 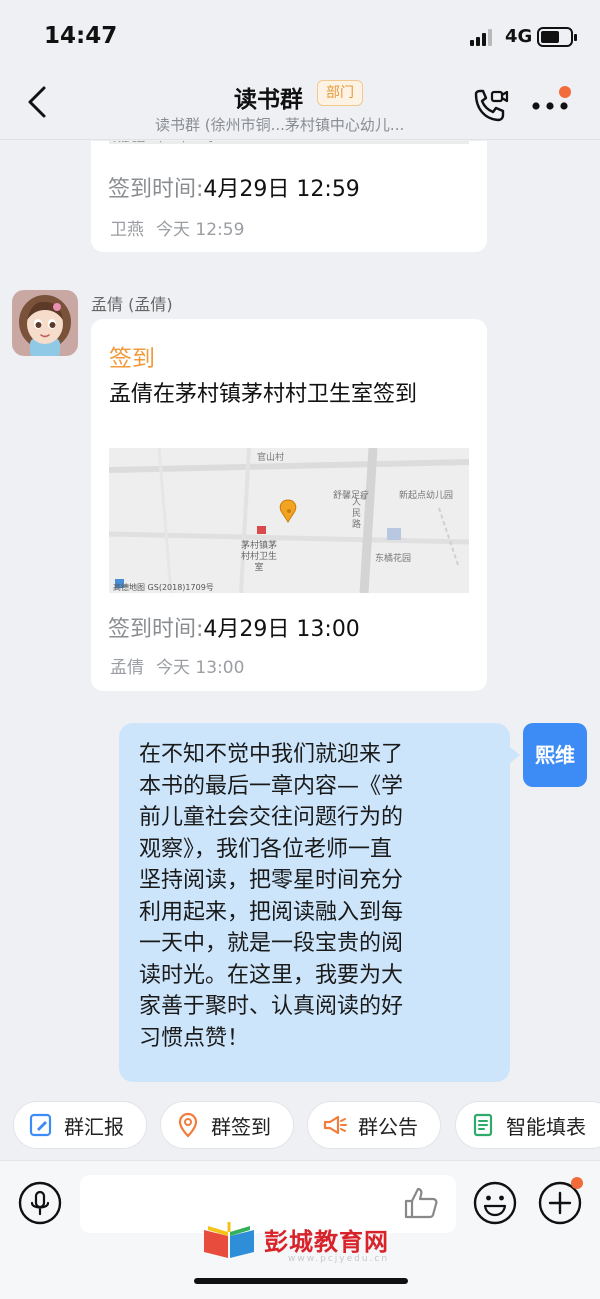 What do you see at coordinates (271, 880) in the screenshot?
I see `message-line: 坚持阅读，把零星时间充分` at bounding box center [271, 880].